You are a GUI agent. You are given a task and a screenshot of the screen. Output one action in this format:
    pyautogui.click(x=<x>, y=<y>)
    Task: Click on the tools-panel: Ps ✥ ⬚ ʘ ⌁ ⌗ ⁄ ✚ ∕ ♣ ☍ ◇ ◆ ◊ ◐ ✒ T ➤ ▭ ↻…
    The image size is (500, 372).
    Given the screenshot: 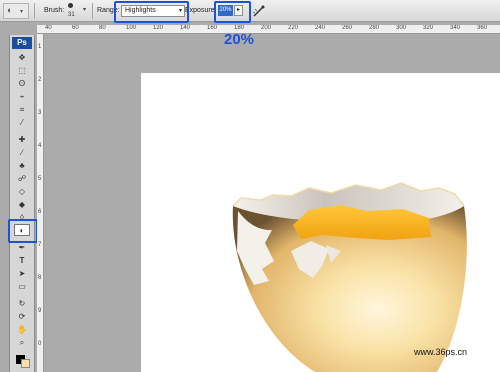 What is the action you would take?
    pyautogui.click(x=22, y=203)
    